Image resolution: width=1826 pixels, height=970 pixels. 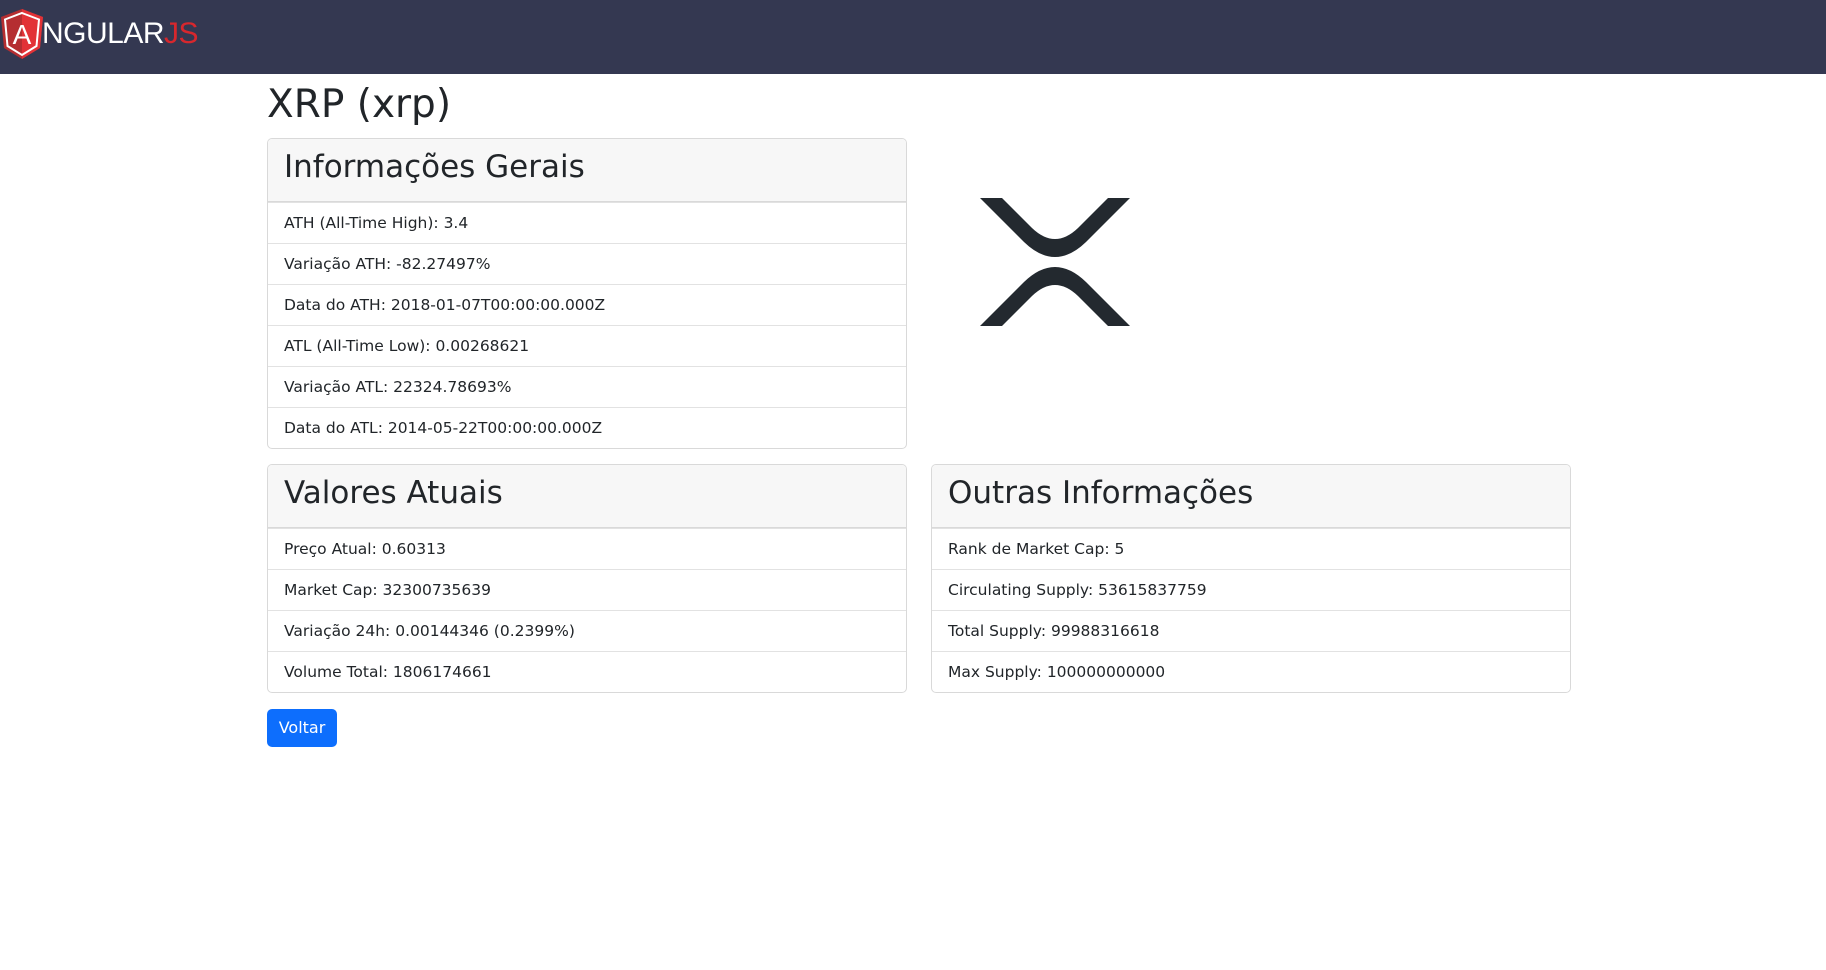 I want to click on xrp-logo-icon, so click(x=1055, y=262).